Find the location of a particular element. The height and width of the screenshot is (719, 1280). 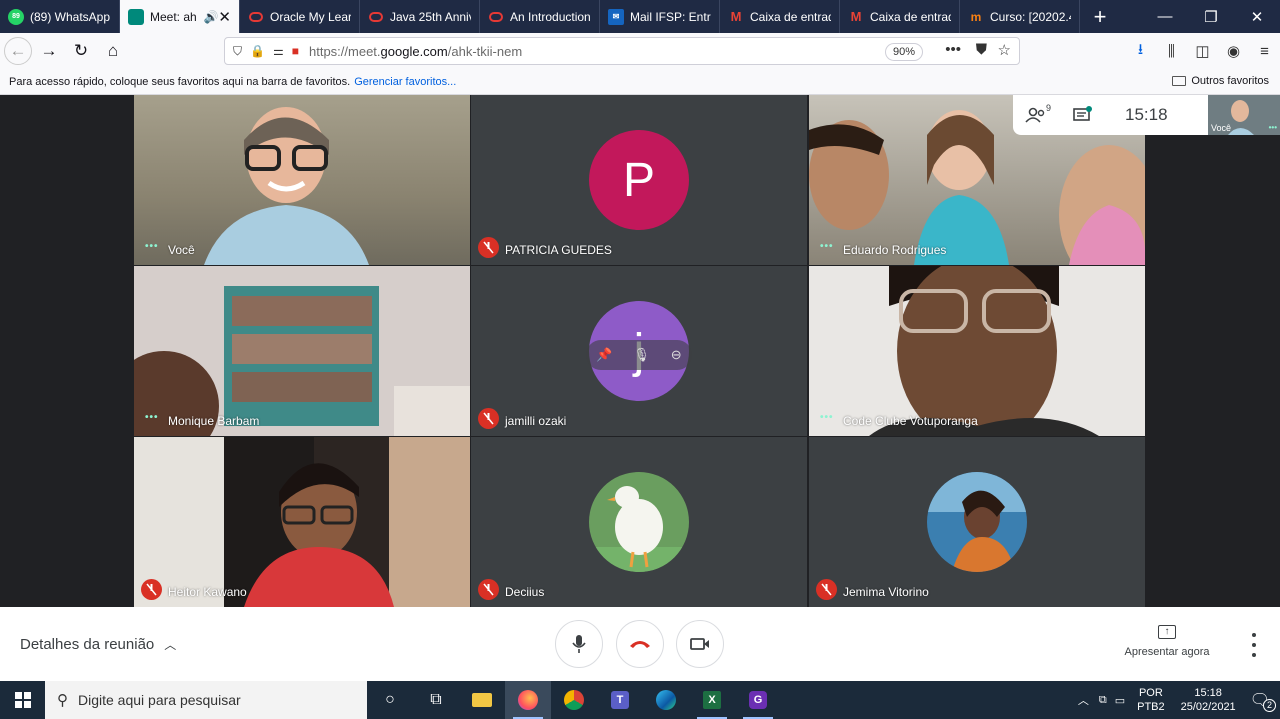

camera-button is located at coordinates (700, 644).